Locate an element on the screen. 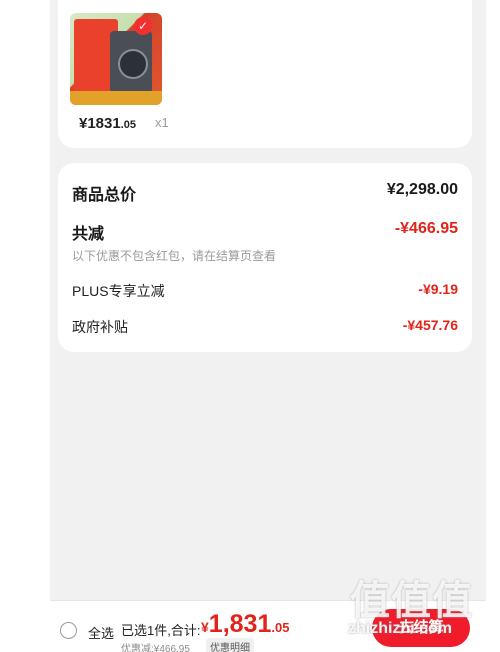 Image resolution: width=500 pixels, height=652 pixels. select-all-label: 全选 is located at coordinates (101, 632).